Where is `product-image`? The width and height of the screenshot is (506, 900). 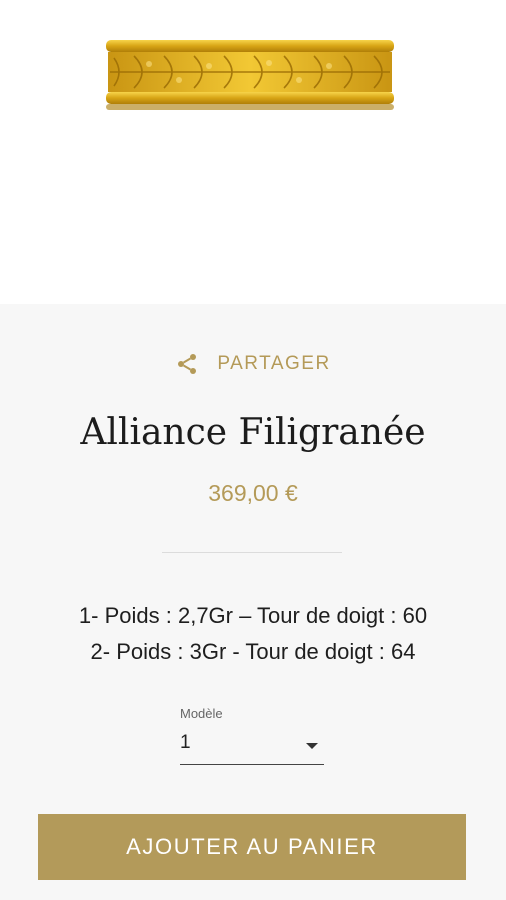 product-image is located at coordinates (250, 75).